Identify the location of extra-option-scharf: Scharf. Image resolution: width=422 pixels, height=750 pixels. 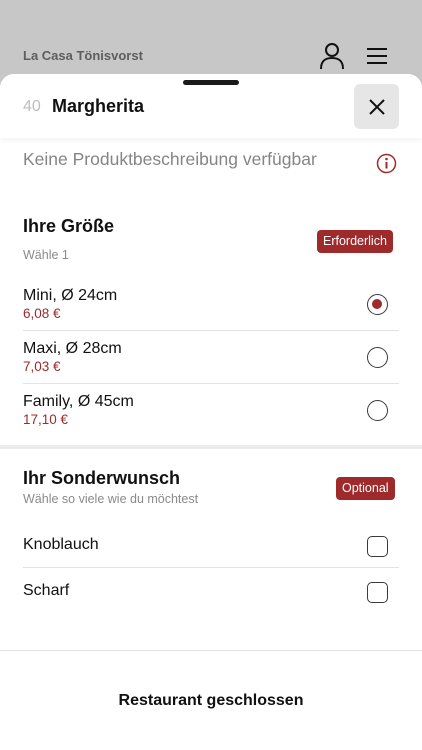
(211, 591).